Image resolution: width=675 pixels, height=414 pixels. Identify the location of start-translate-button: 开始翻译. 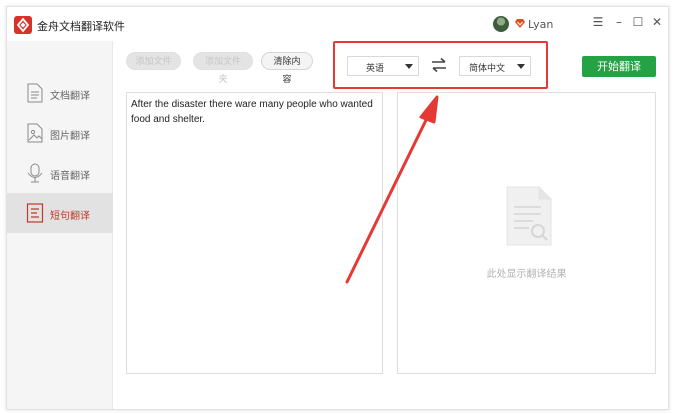
(619, 66).